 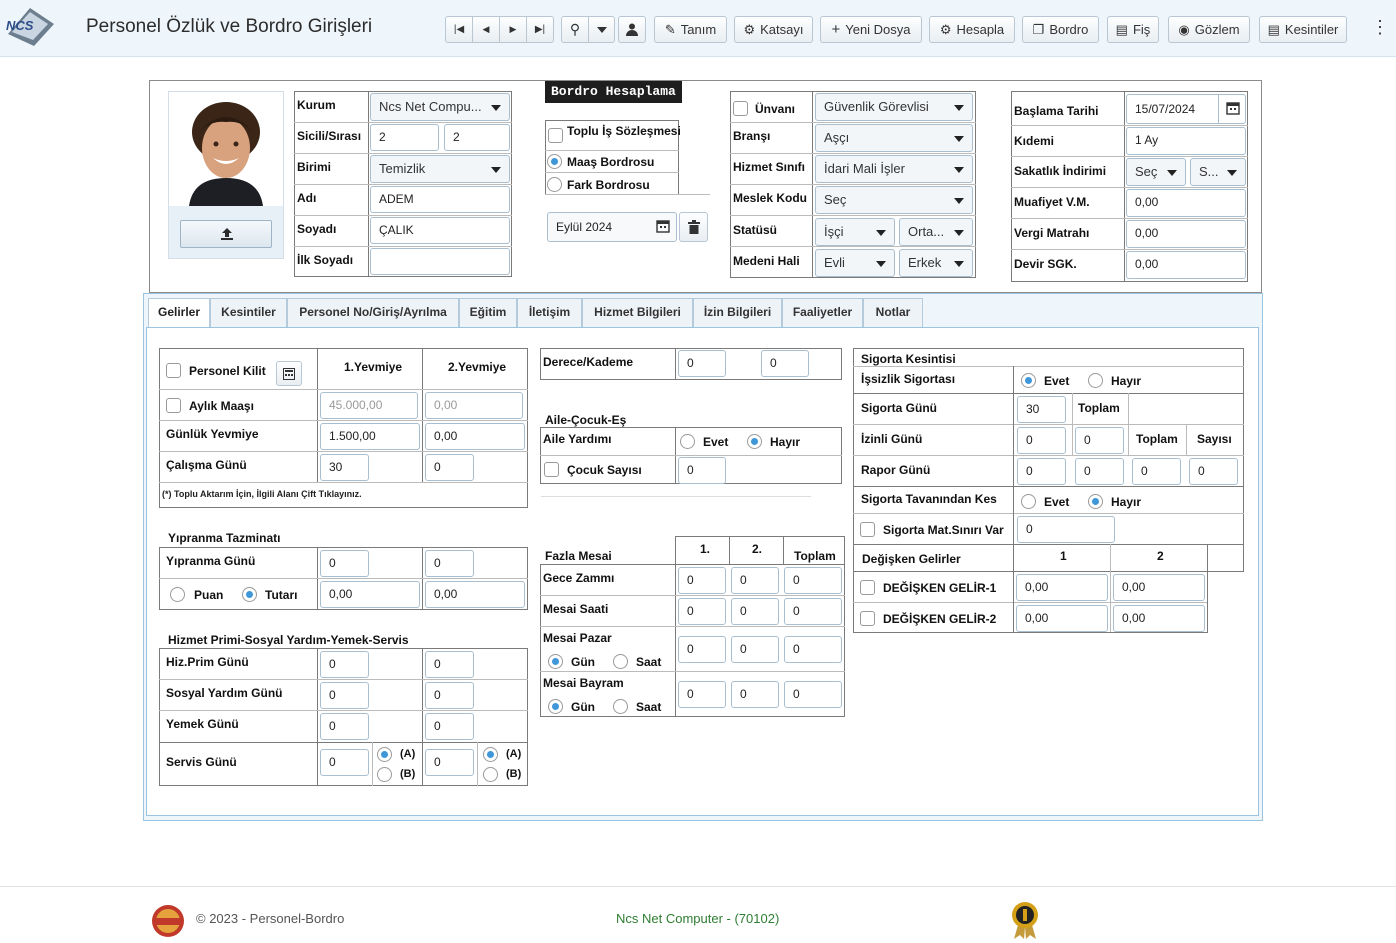 What do you see at coordinates (551, 469) in the screenshot?
I see `cocuk-sayisi-checkbox` at bounding box center [551, 469].